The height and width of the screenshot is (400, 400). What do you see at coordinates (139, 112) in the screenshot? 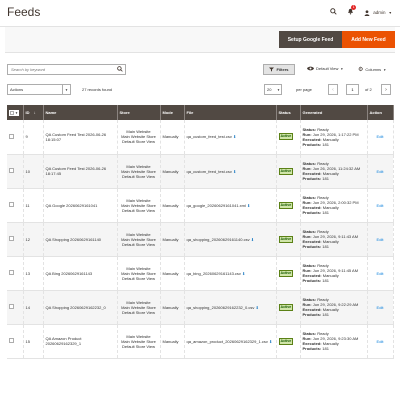
I see `column-header-store: Store` at bounding box center [139, 112].